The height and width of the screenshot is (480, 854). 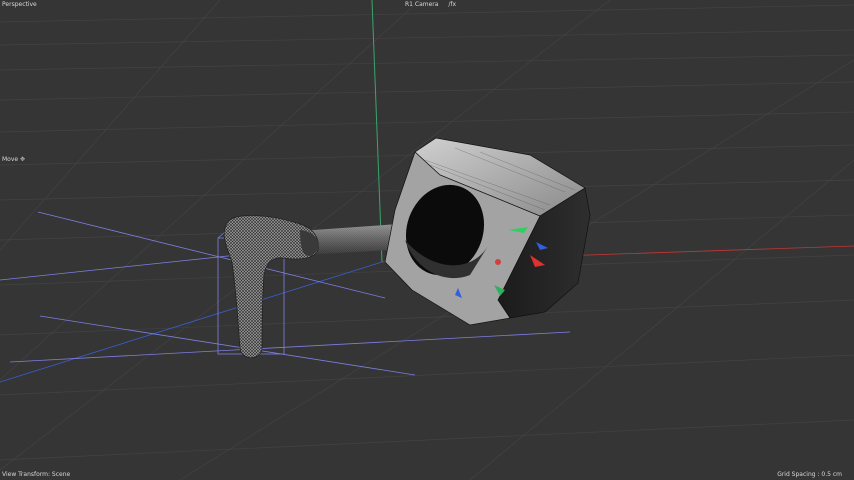 What do you see at coordinates (19, 5) in the screenshot?
I see `view-name-label: Perspective` at bounding box center [19, 5].